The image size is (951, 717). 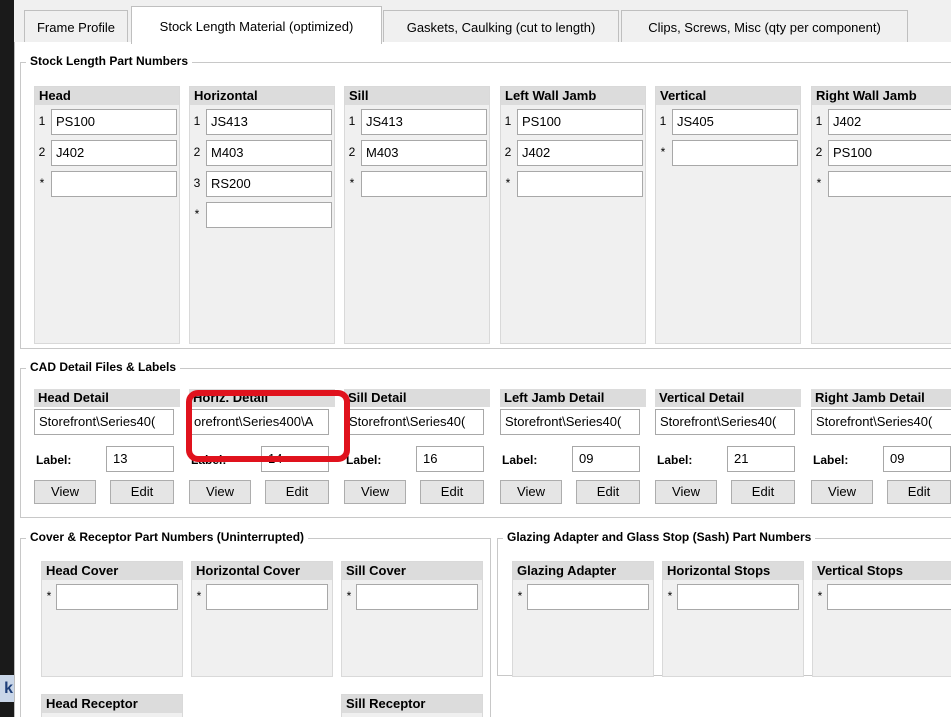 I want to click on cad-detail-legend: CAD Detail Files & Labels, so click(x=103, y=367).